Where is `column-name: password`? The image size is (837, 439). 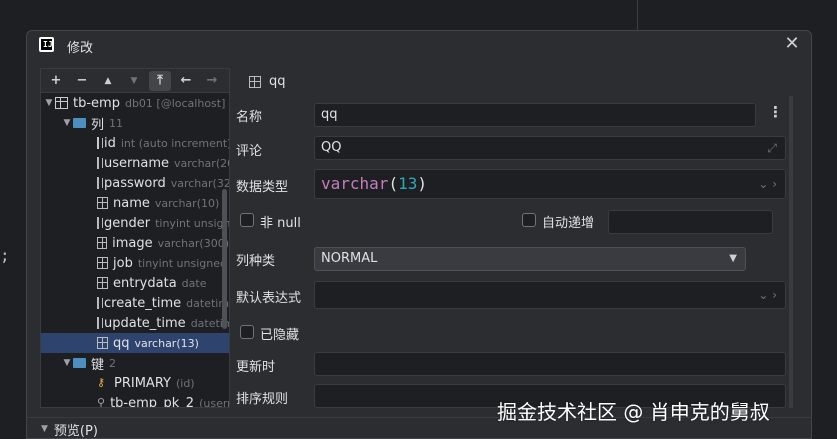 column-name: password is located at coordinates (135, 183).